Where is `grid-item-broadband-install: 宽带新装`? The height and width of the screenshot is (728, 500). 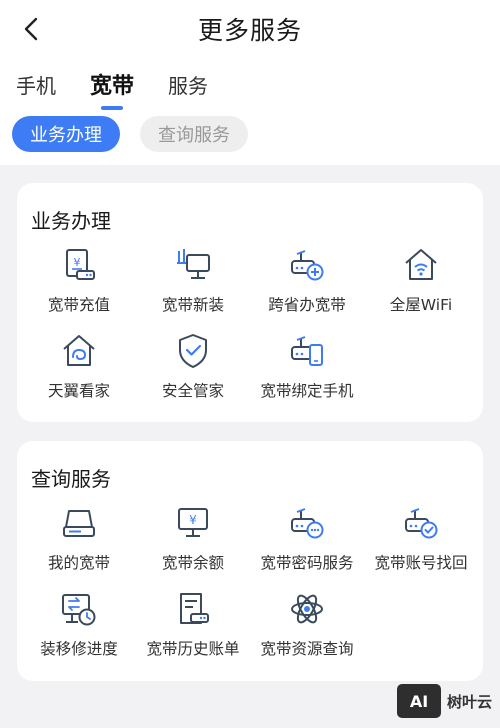
grid-item-broadband-install: 宽带新装 is located at coordinates (193, 280).